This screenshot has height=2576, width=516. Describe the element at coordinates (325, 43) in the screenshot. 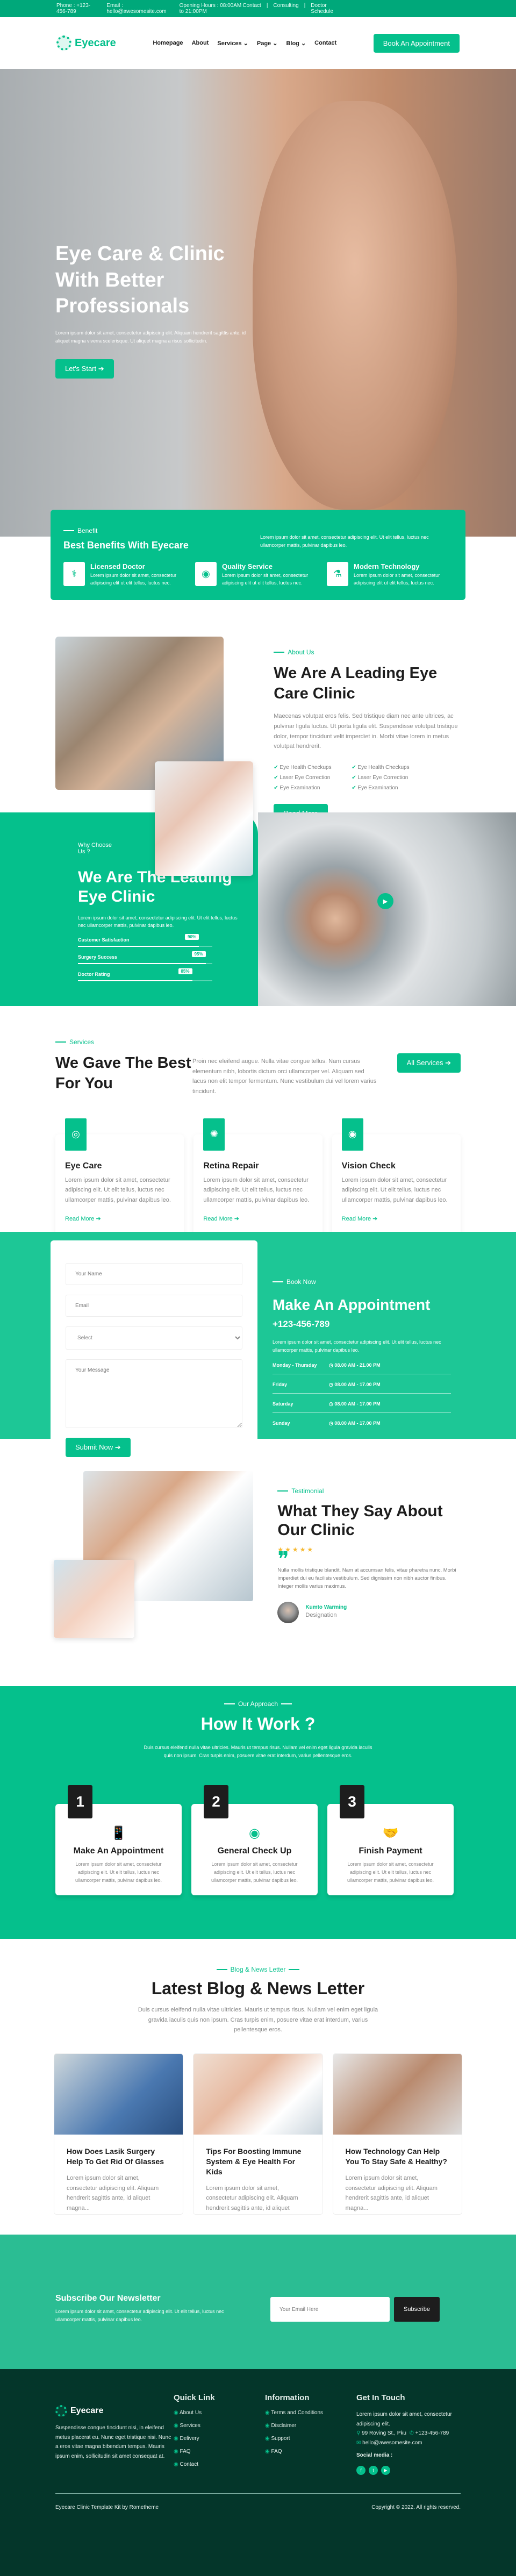

I see `nav-contact: Contact` at that location.